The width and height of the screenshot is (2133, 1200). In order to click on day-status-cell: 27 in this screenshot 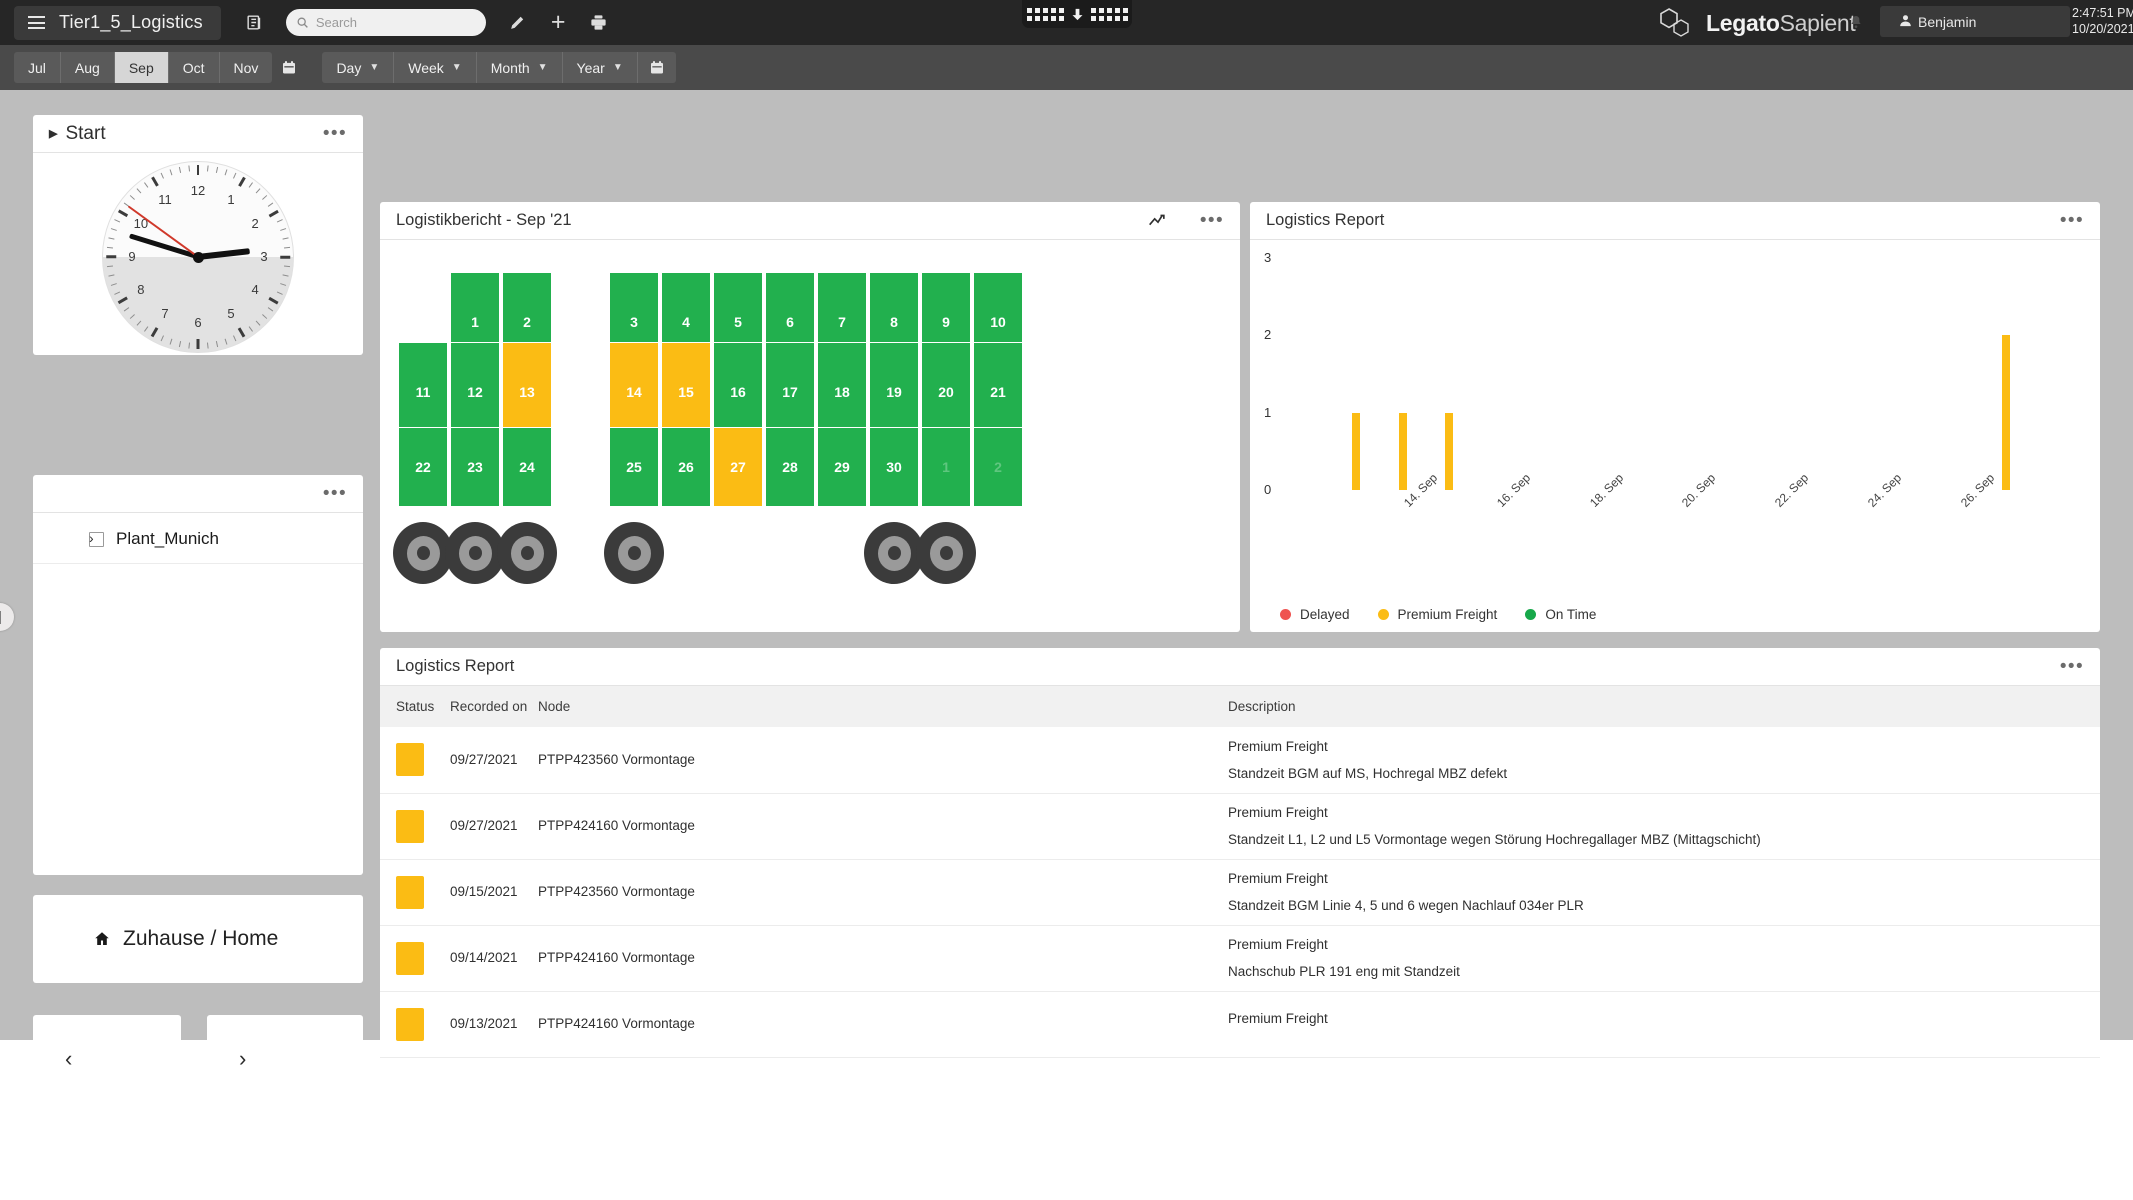, I will do `click(738, 467)`.